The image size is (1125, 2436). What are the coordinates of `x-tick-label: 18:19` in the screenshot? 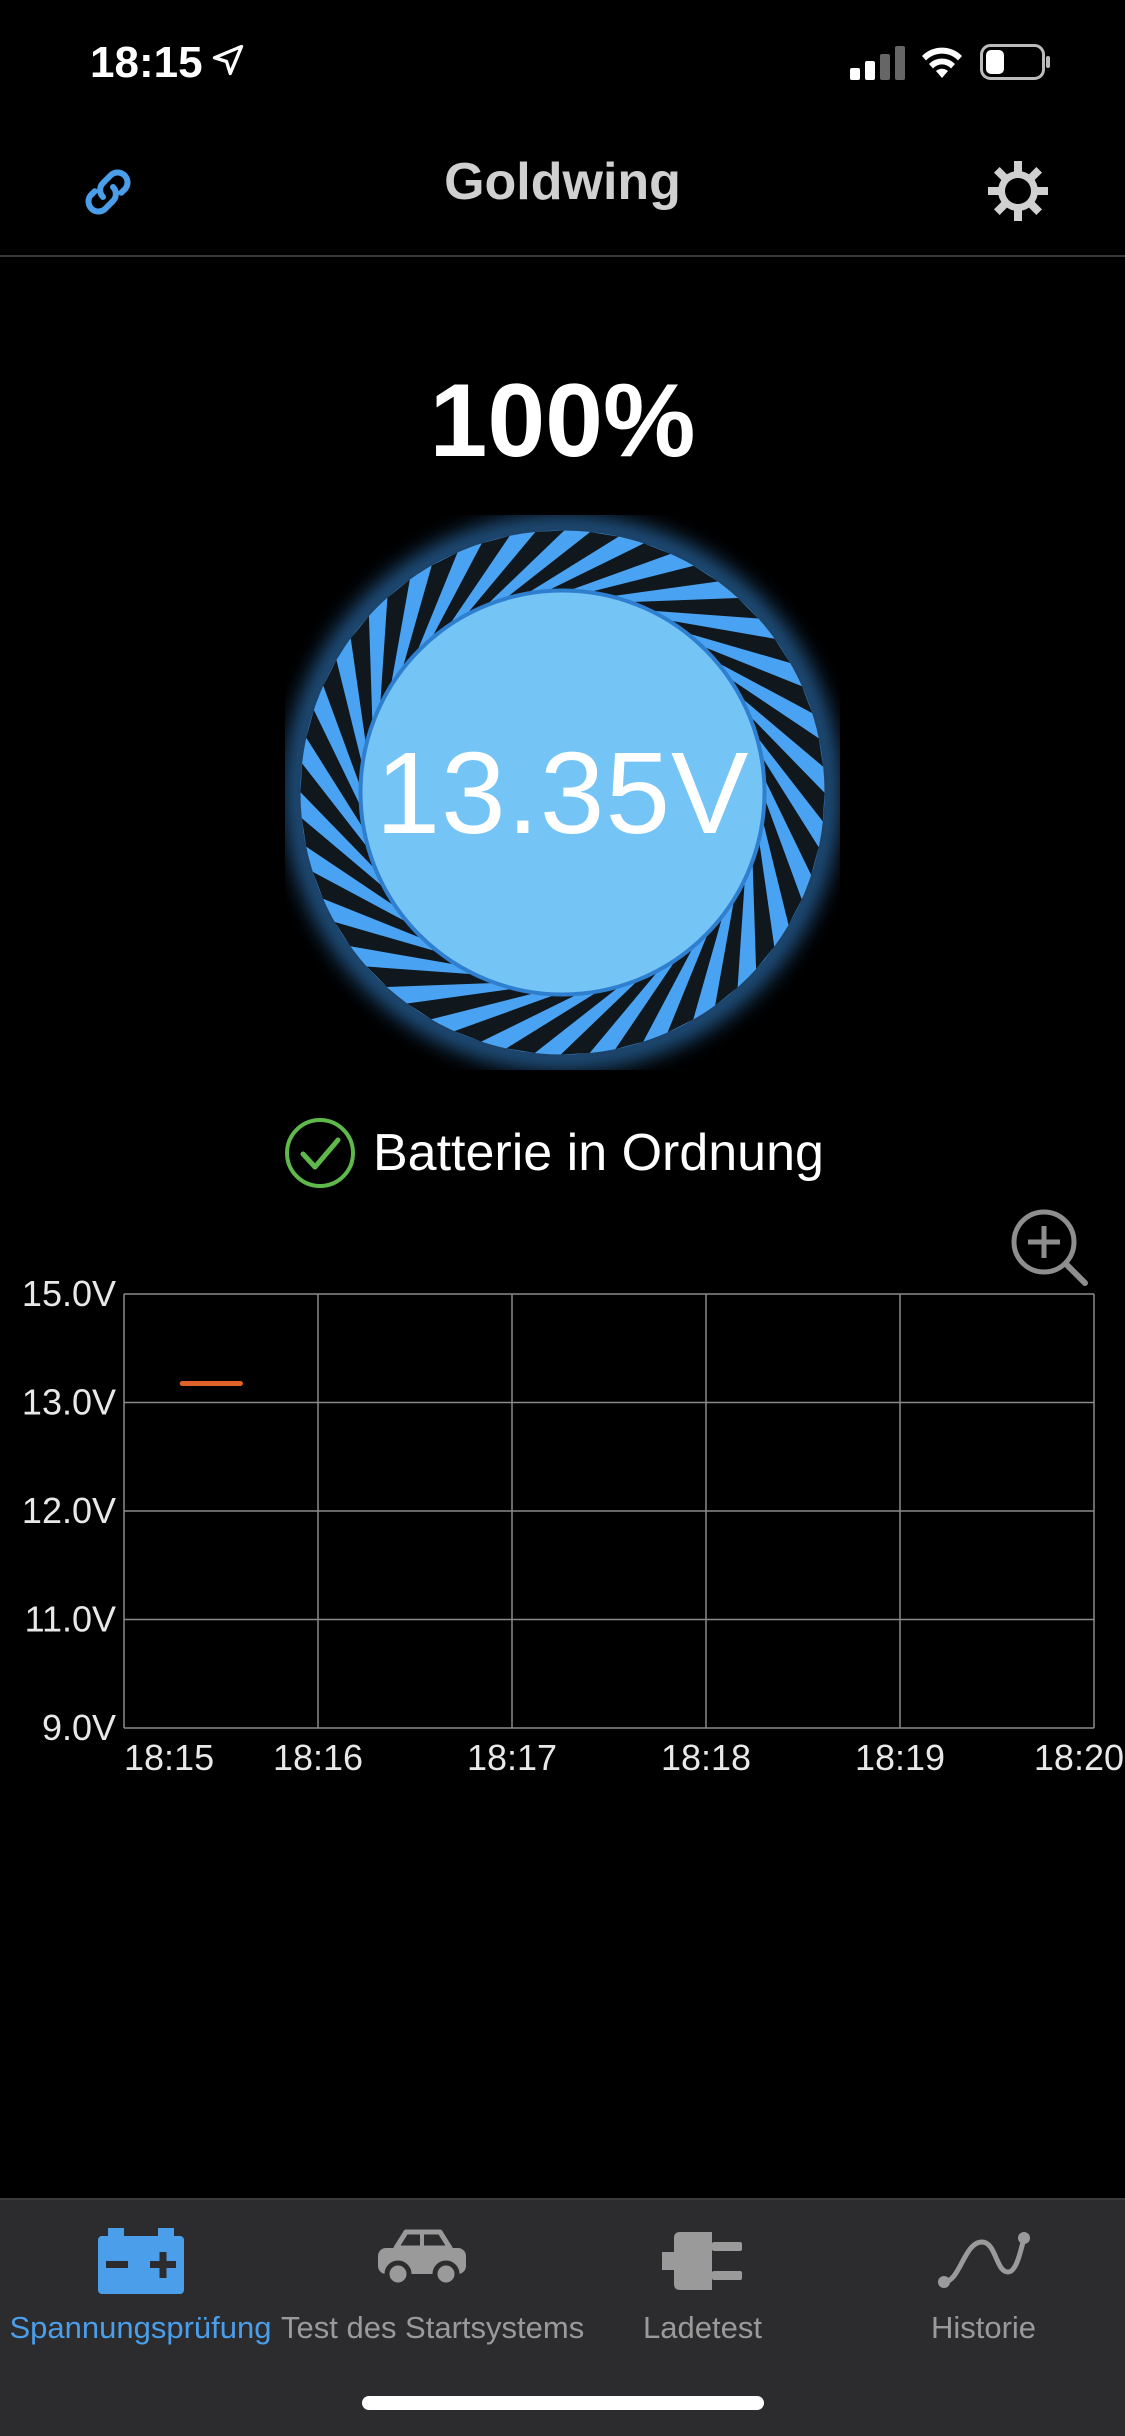 It's located at (900, 1757).